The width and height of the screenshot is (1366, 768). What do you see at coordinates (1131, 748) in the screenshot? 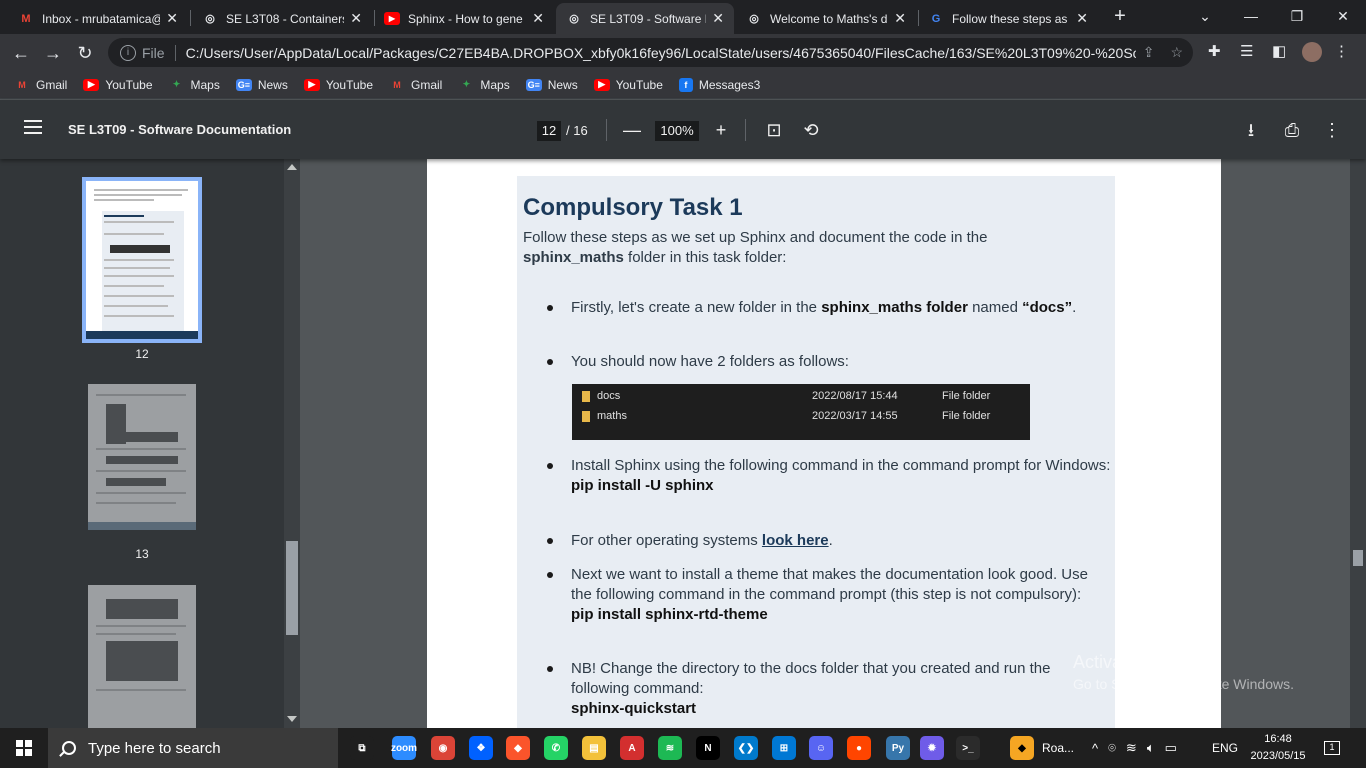
I see `wifi-icon: ≋` at bounding box center [1131, 748].